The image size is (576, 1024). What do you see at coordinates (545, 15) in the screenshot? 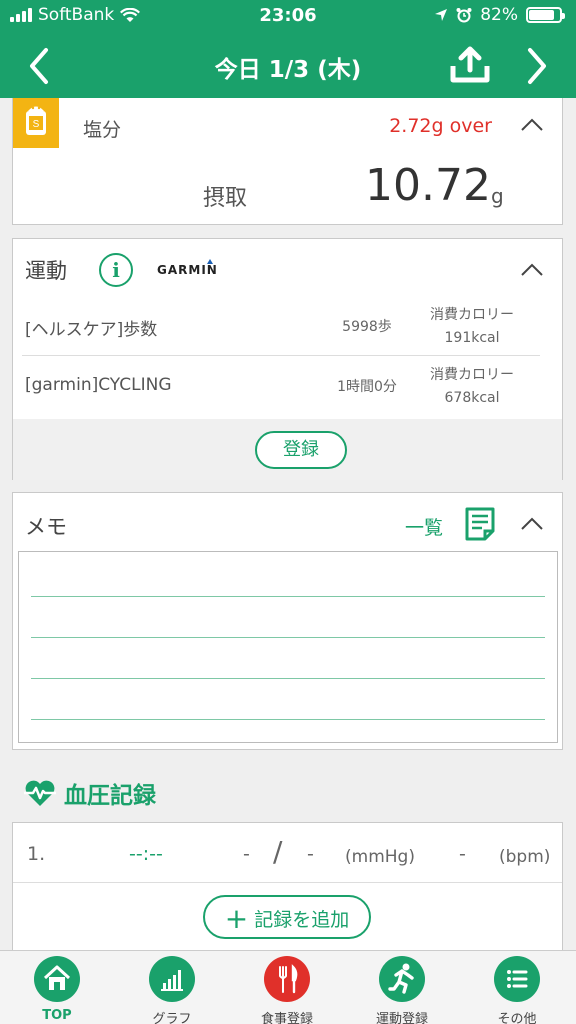
I see `battery-icon` at bounding box center [545, 15].